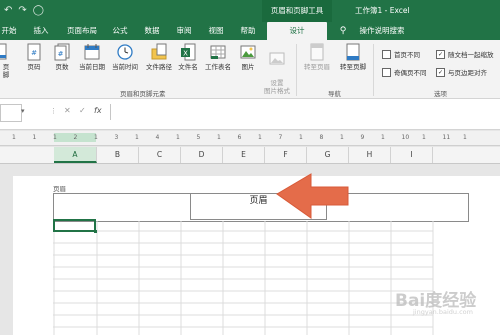 This screenshot has height=335, width=500. What do you see at coordinates (277, 69) in the screenshot?
I see `format-picture-button: 设置 图片格式` at bounding box center [277, 69].